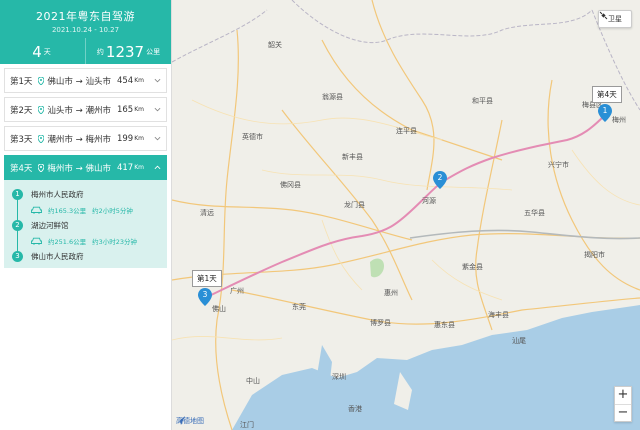 This screenshot has width=640, height=430. I want to click on city-label: 东莞, so click(299, 307).